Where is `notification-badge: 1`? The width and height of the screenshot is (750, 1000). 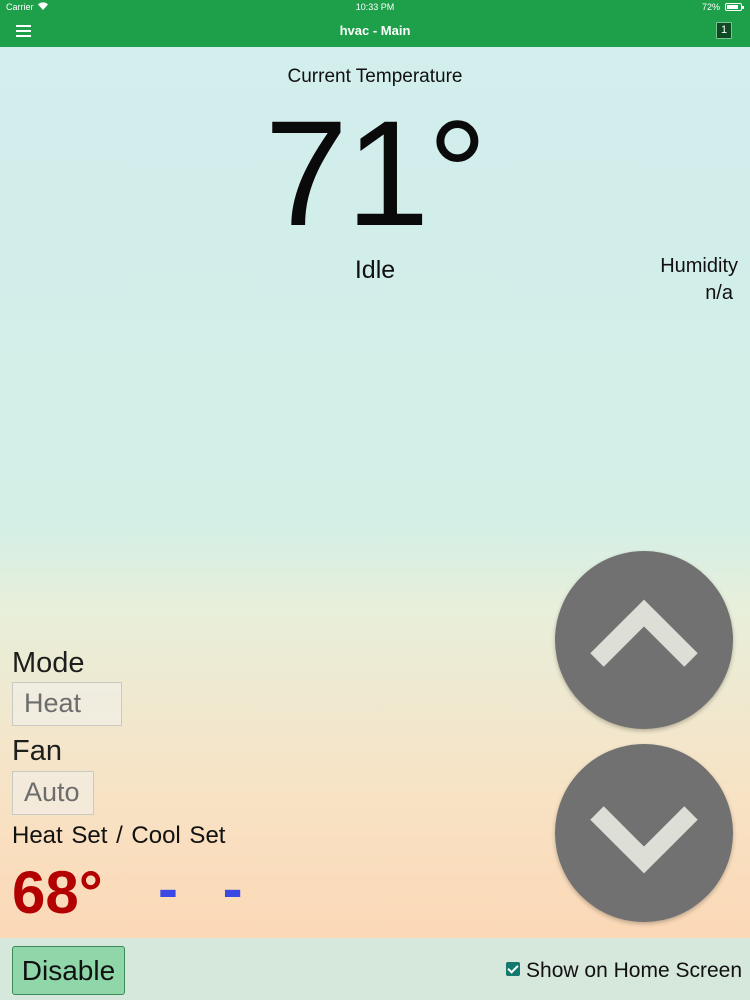 notification-badge: 1 is located at coordinates (724, 30).